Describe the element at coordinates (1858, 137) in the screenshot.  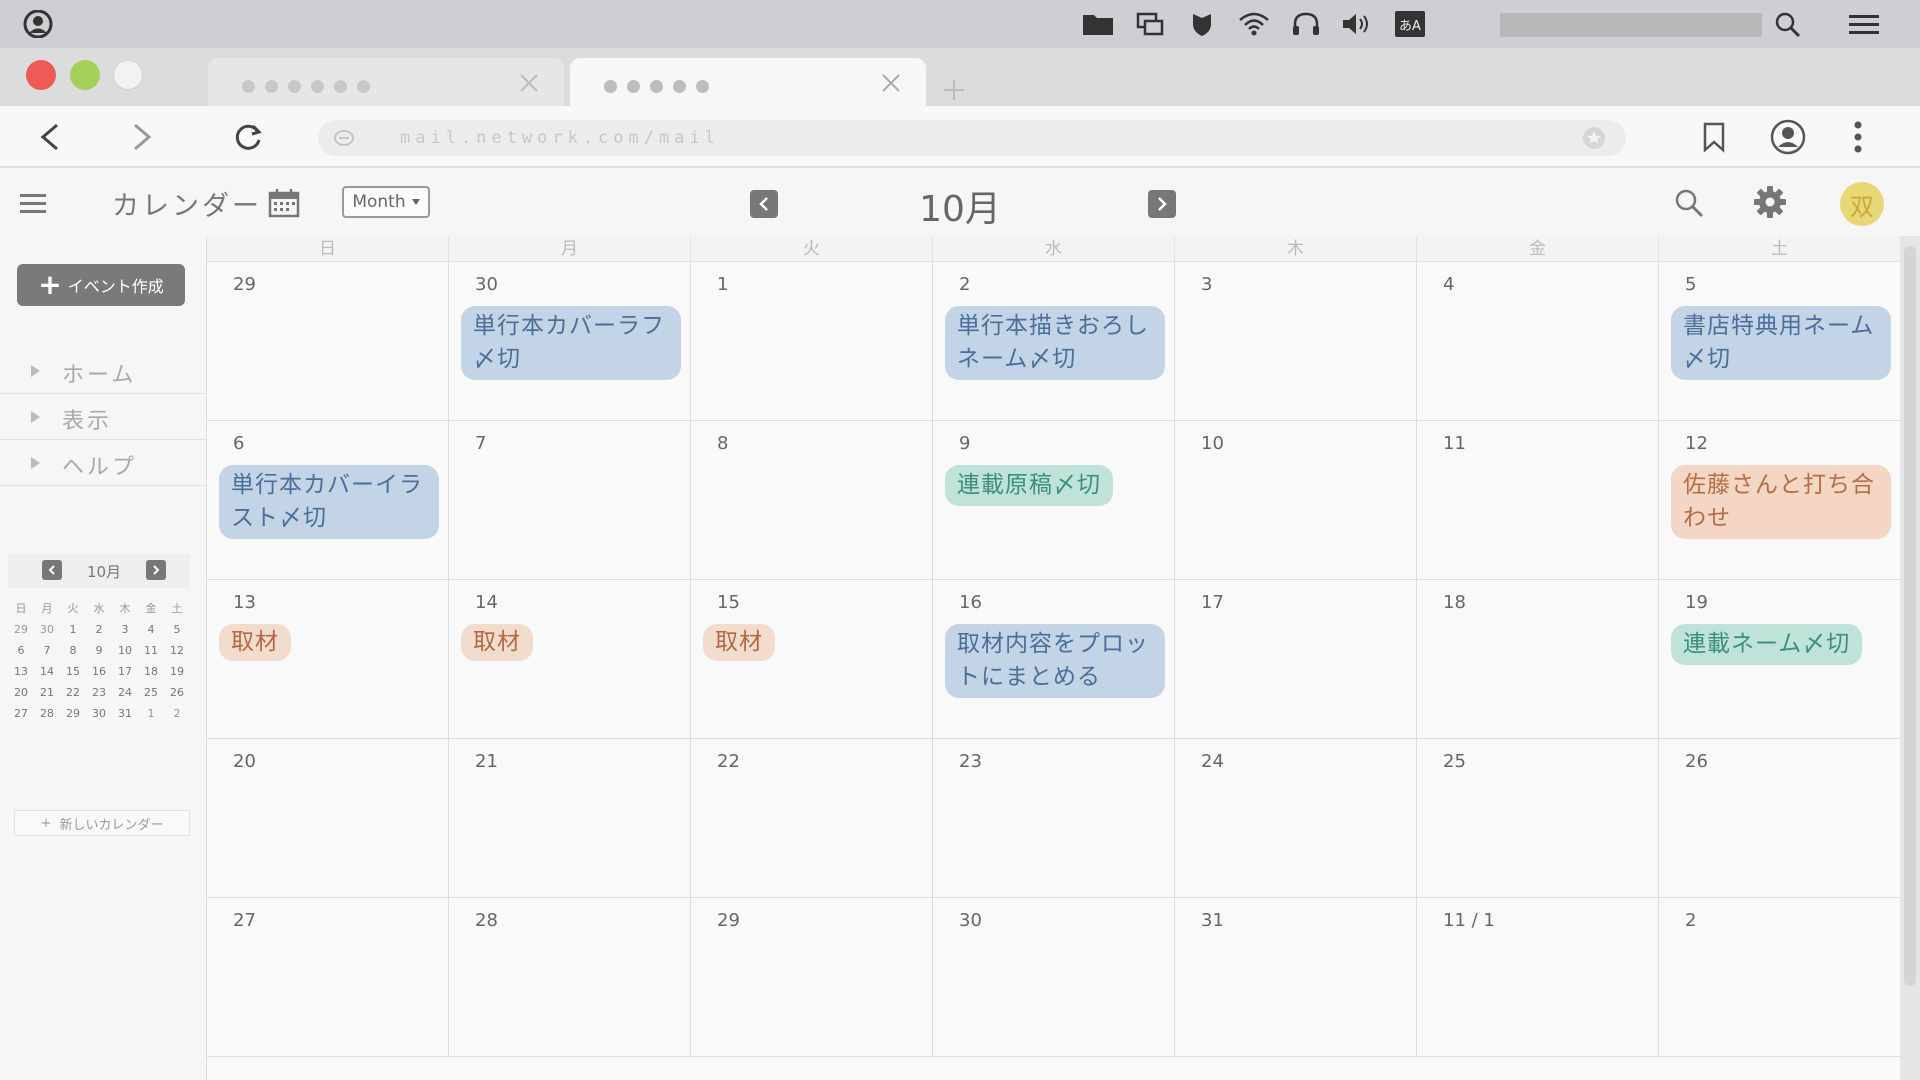
I see `browser-menu-button` at that location.